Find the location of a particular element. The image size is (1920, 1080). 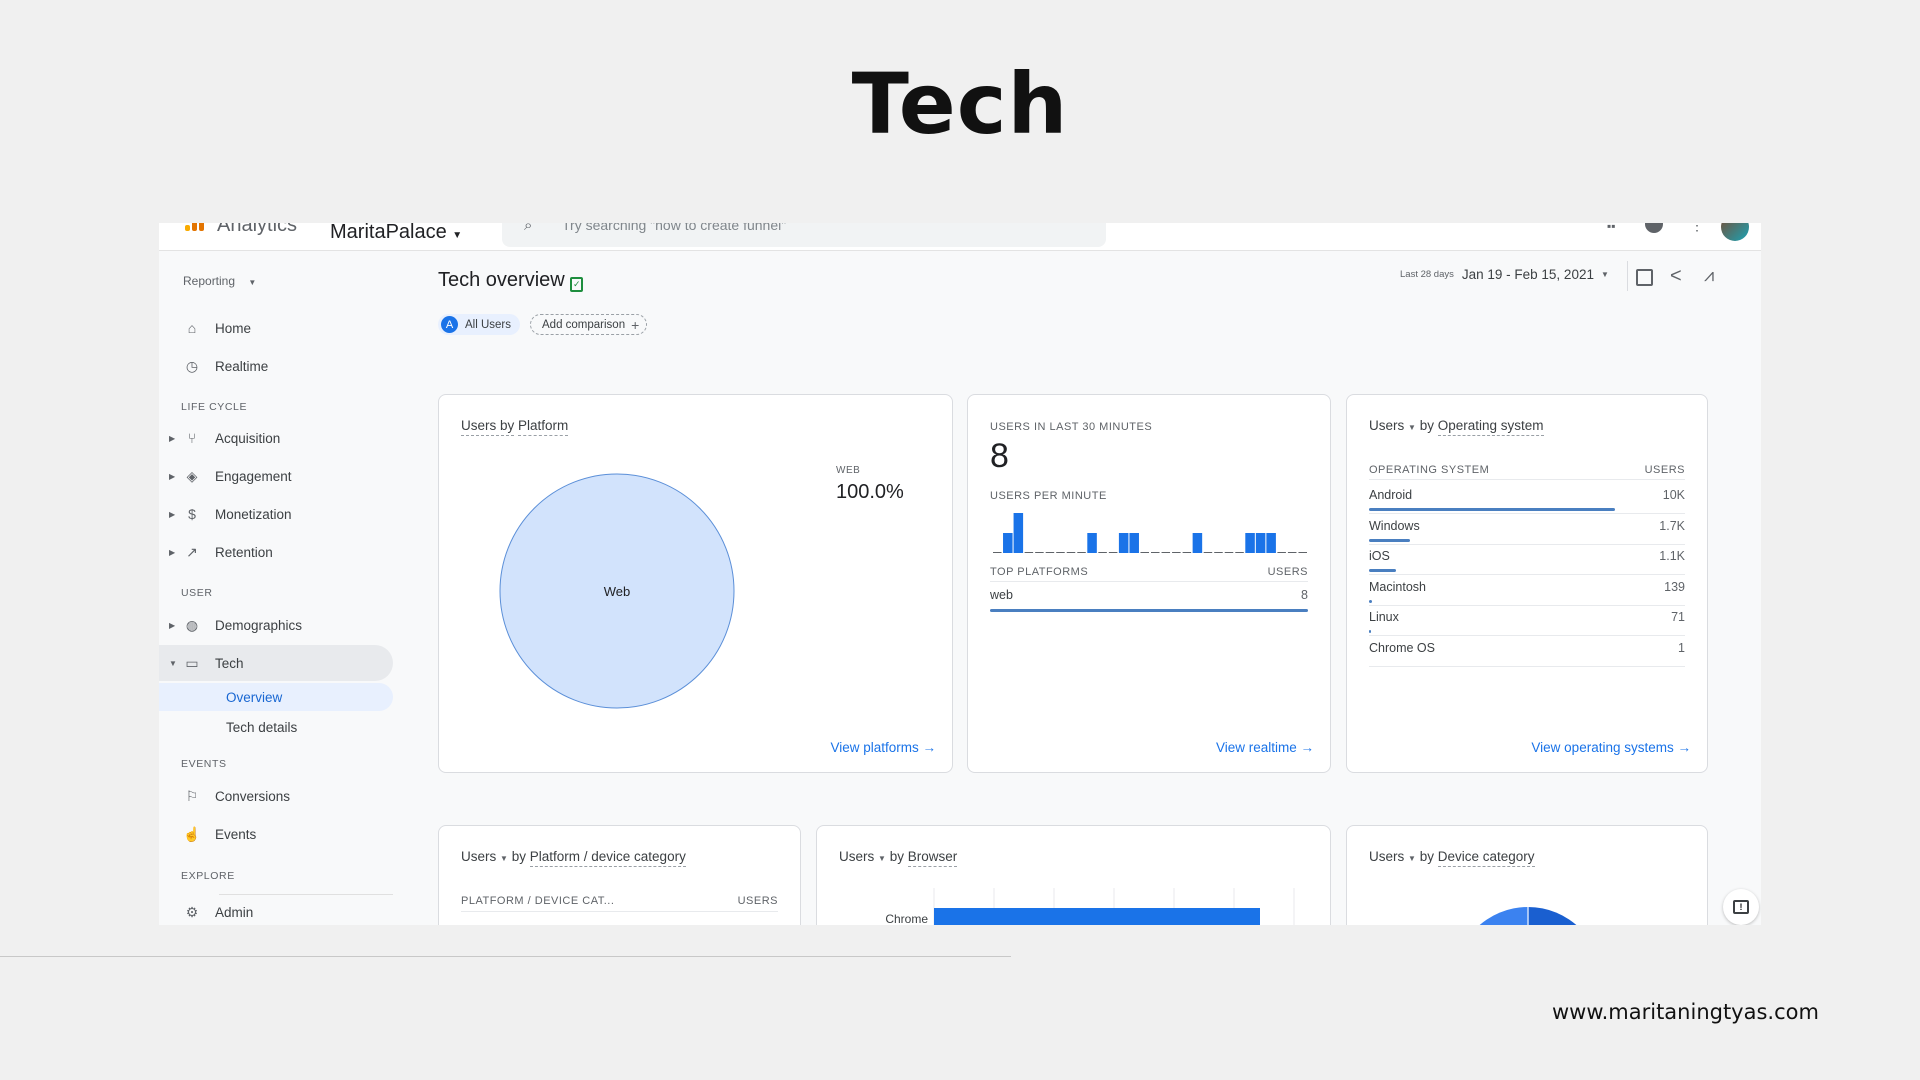

sidebar-item-engagement: ▶ ◈ Engagement is located at coordinates (276, 476).